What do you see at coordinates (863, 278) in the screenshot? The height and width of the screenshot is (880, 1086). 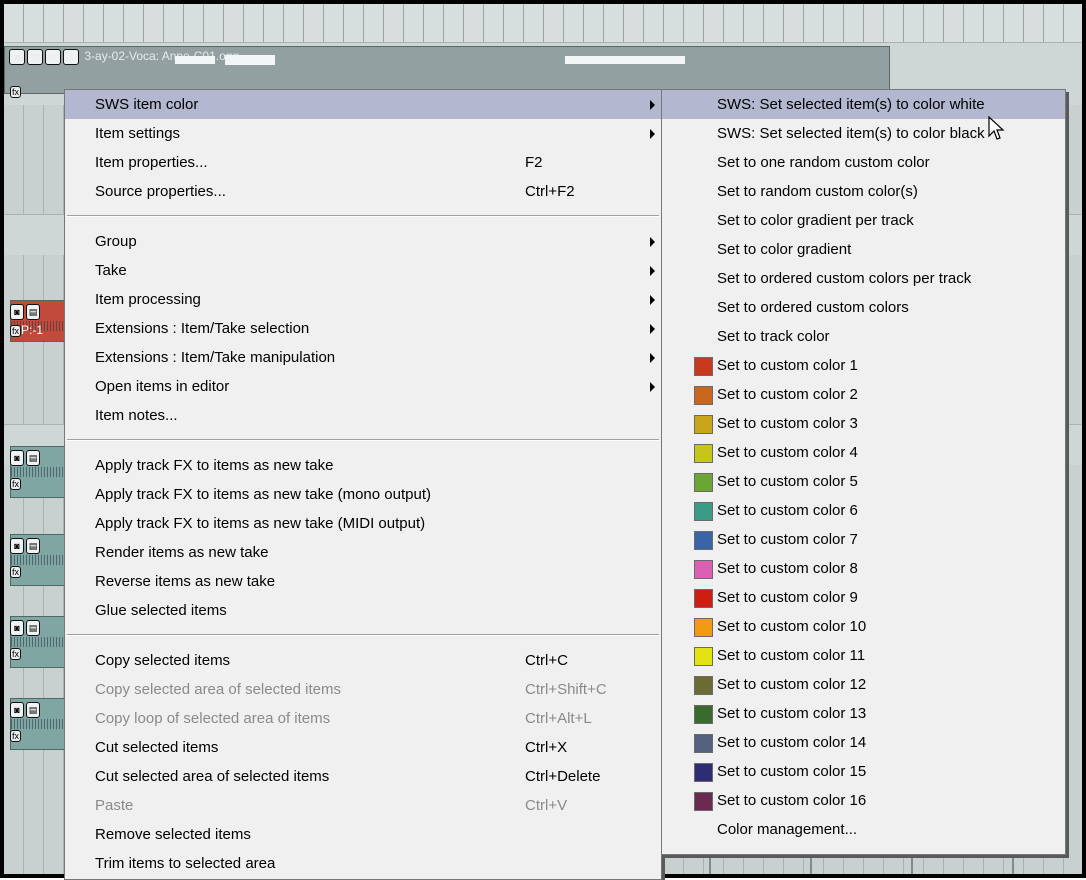 I see `submenu-item-set-to-ordered-custom-colors-per-track: Set to ordered custom colors per track` at bounding box center [863, 278].